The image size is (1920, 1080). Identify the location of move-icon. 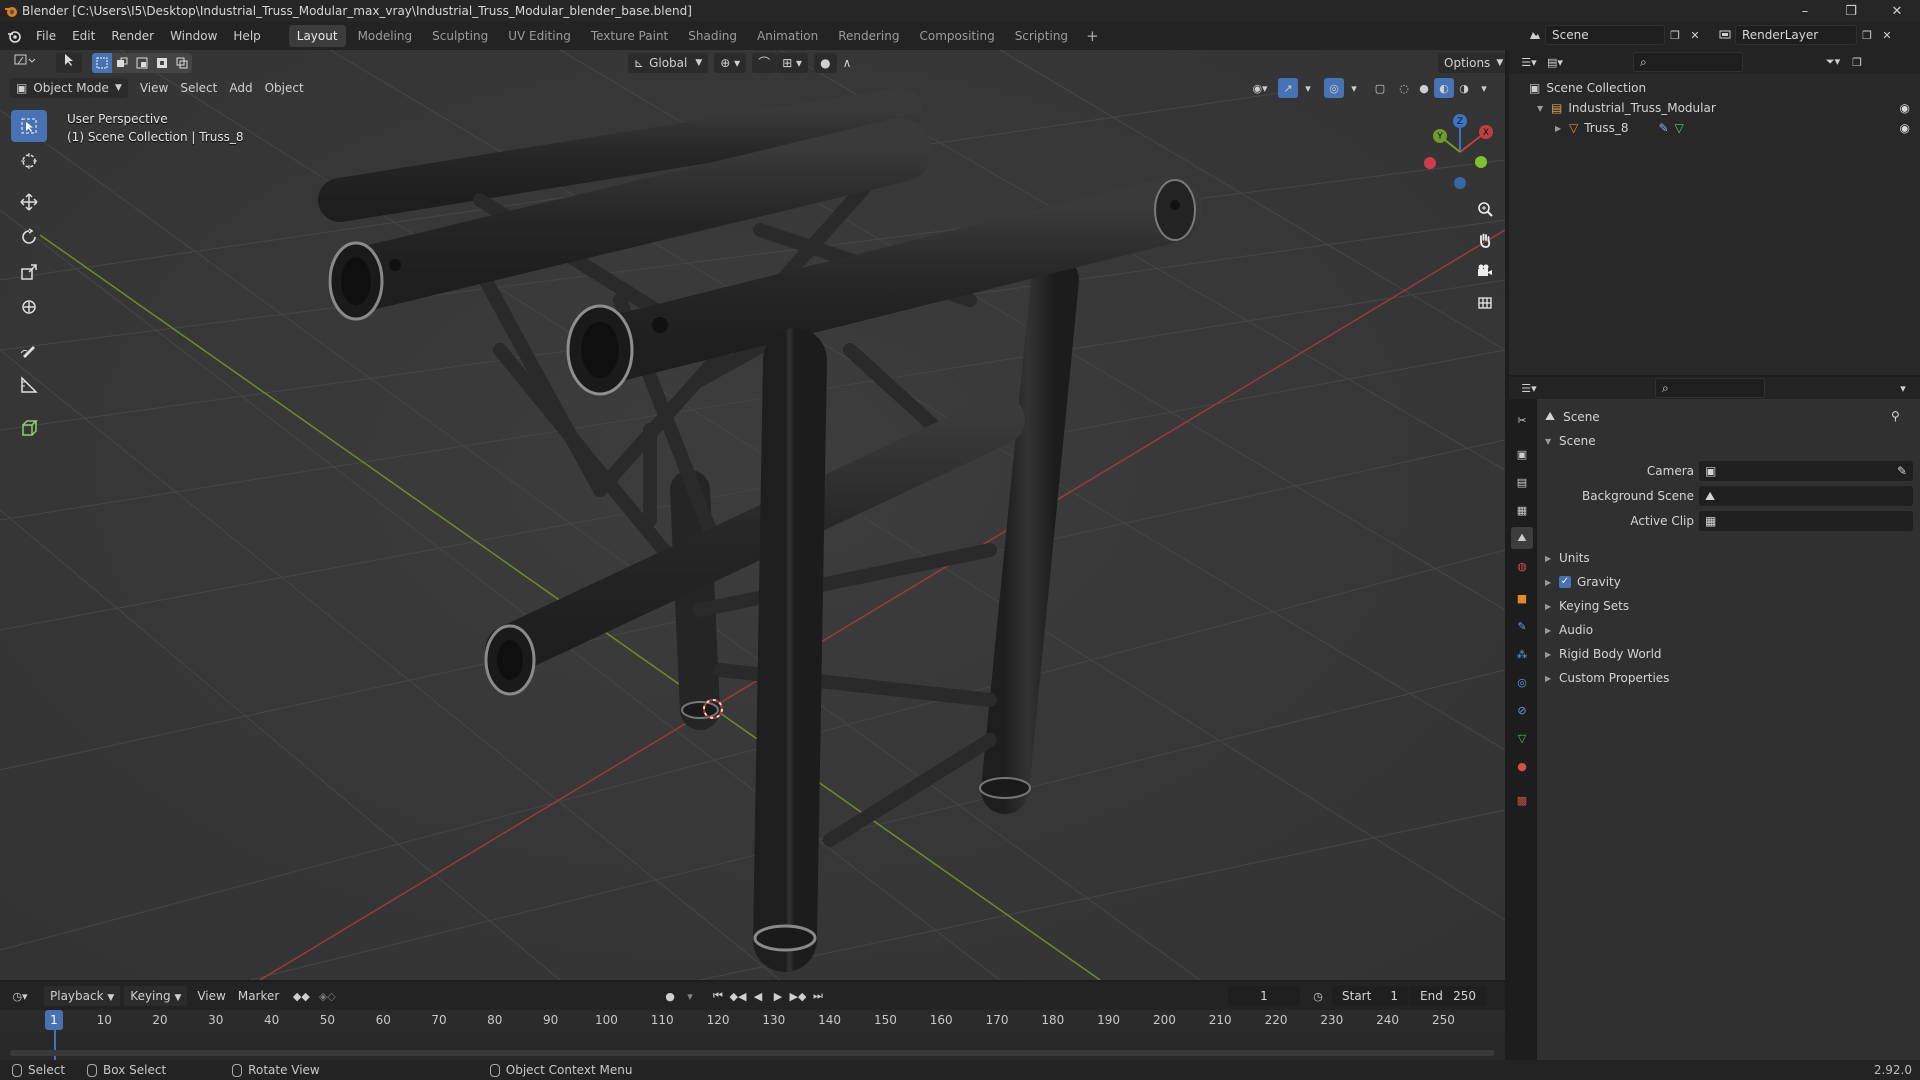
(29, 202).